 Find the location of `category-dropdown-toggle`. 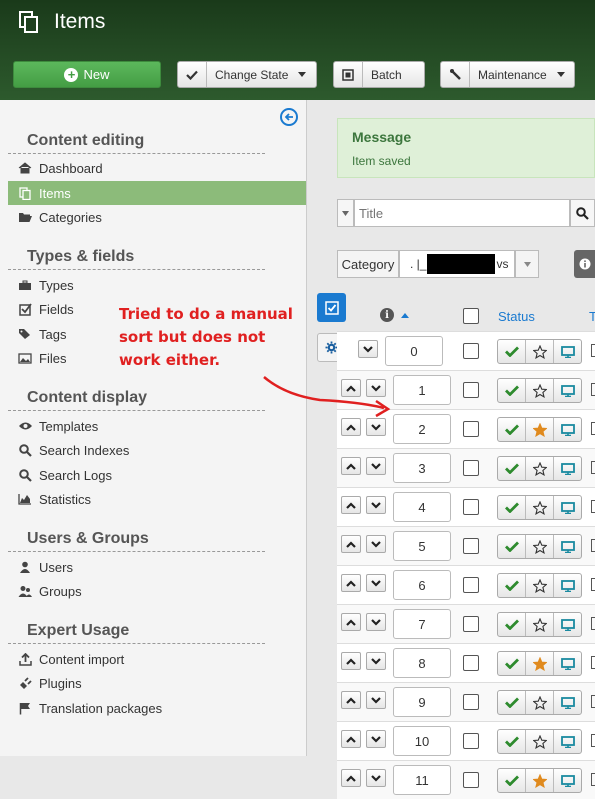

category-dropdown-toggle is located at coordinates (527, 264).